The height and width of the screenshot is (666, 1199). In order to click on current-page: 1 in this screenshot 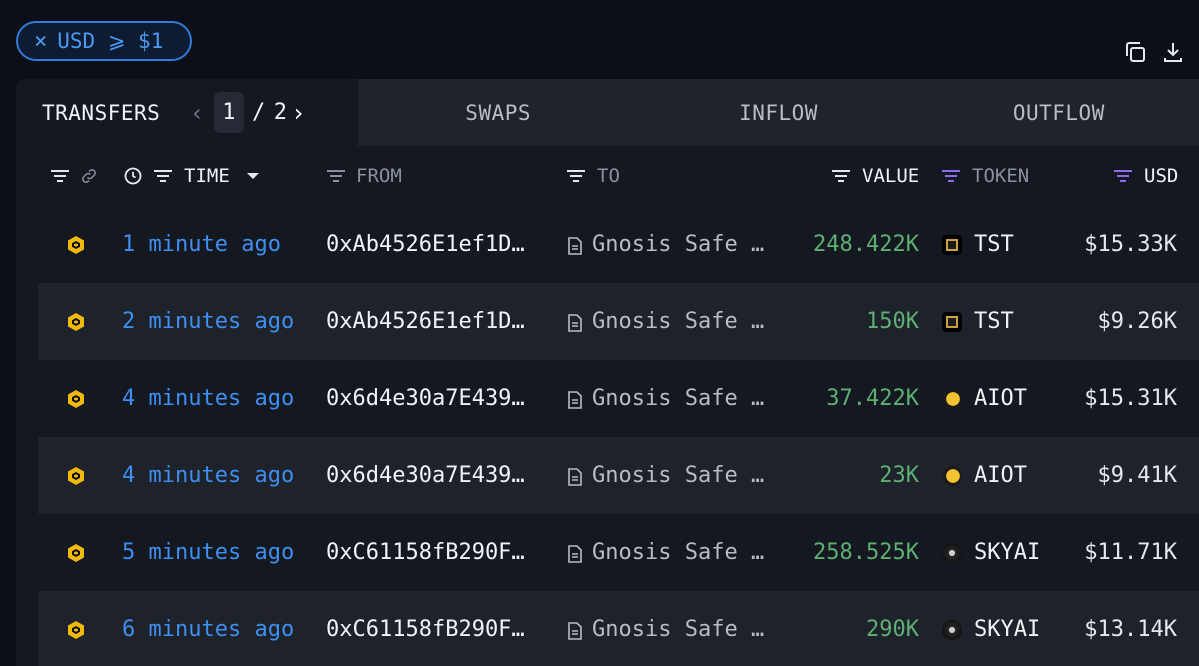, I will do `click(229, 112)`.